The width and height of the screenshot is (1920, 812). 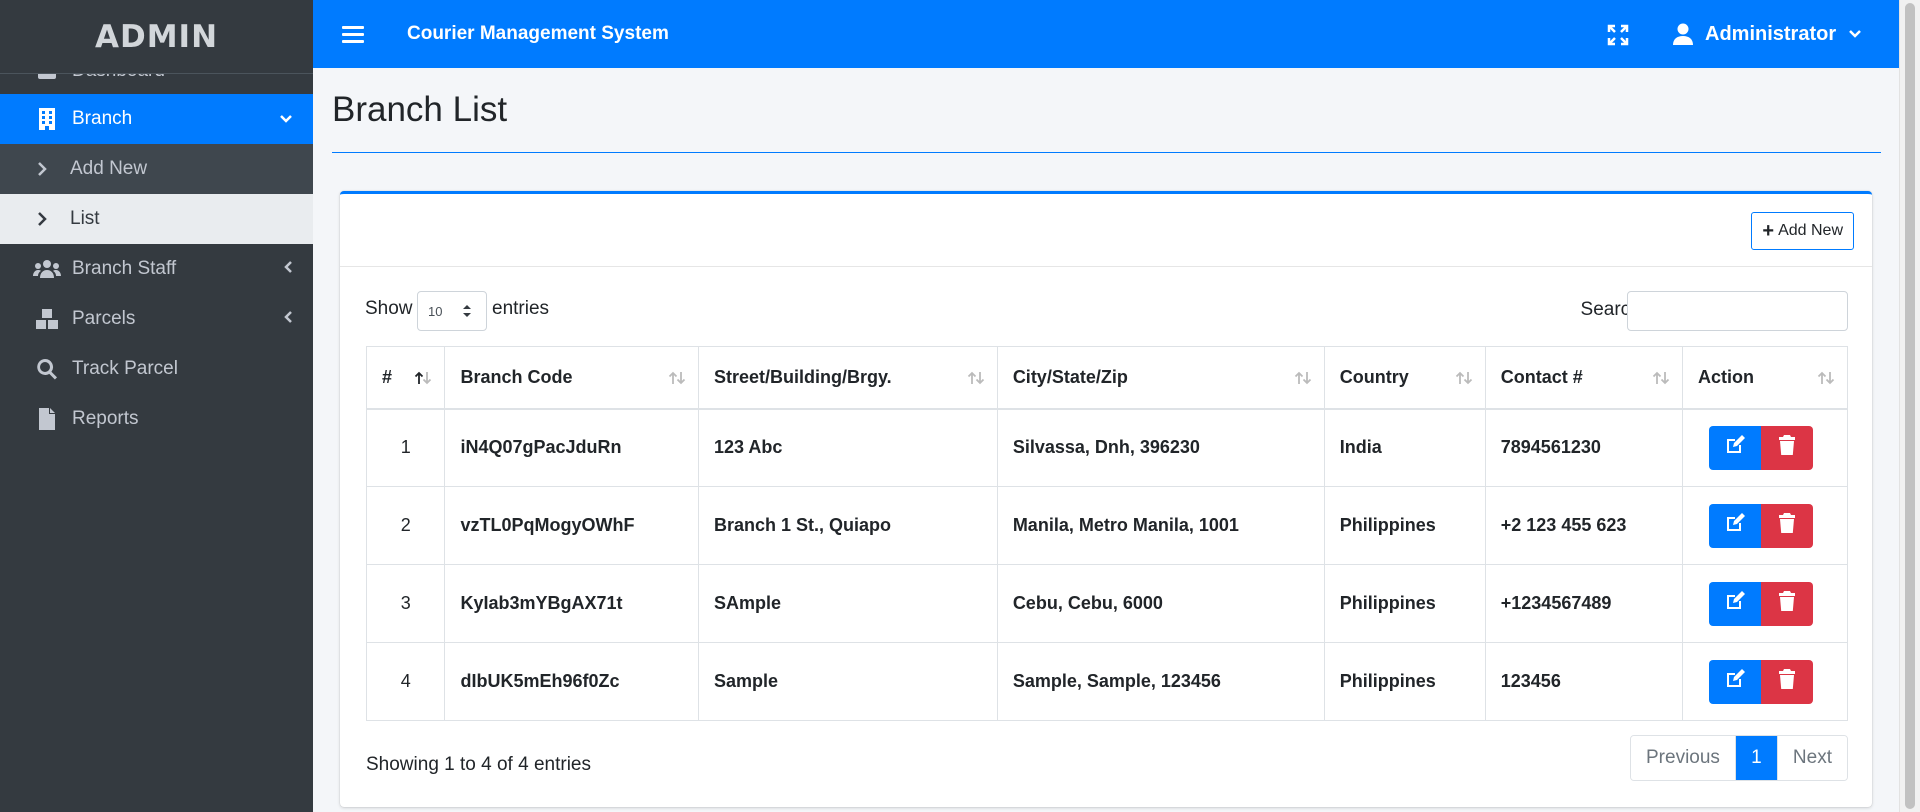 What do you see at coordinates (1765, 378) in the screenshot?
I see `column-header-action: Action` at bounding box center [1765, 378].